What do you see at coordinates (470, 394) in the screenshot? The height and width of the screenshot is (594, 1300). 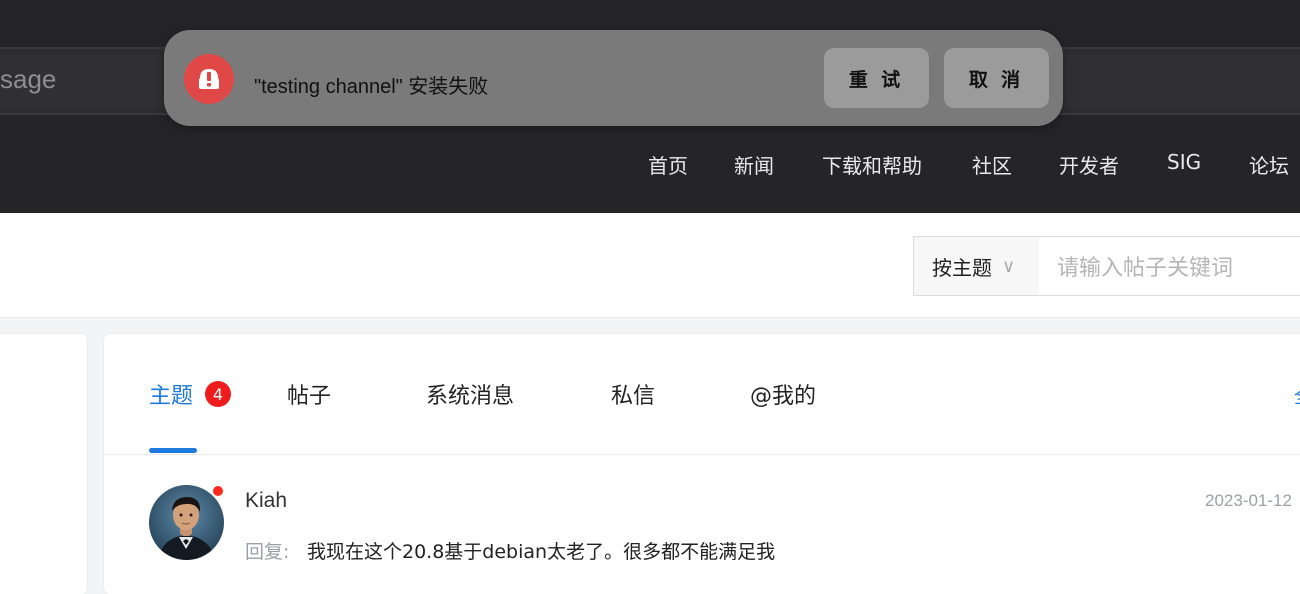 I see `tab-system-messages: 系统消息` at bounding box center [470, 394].